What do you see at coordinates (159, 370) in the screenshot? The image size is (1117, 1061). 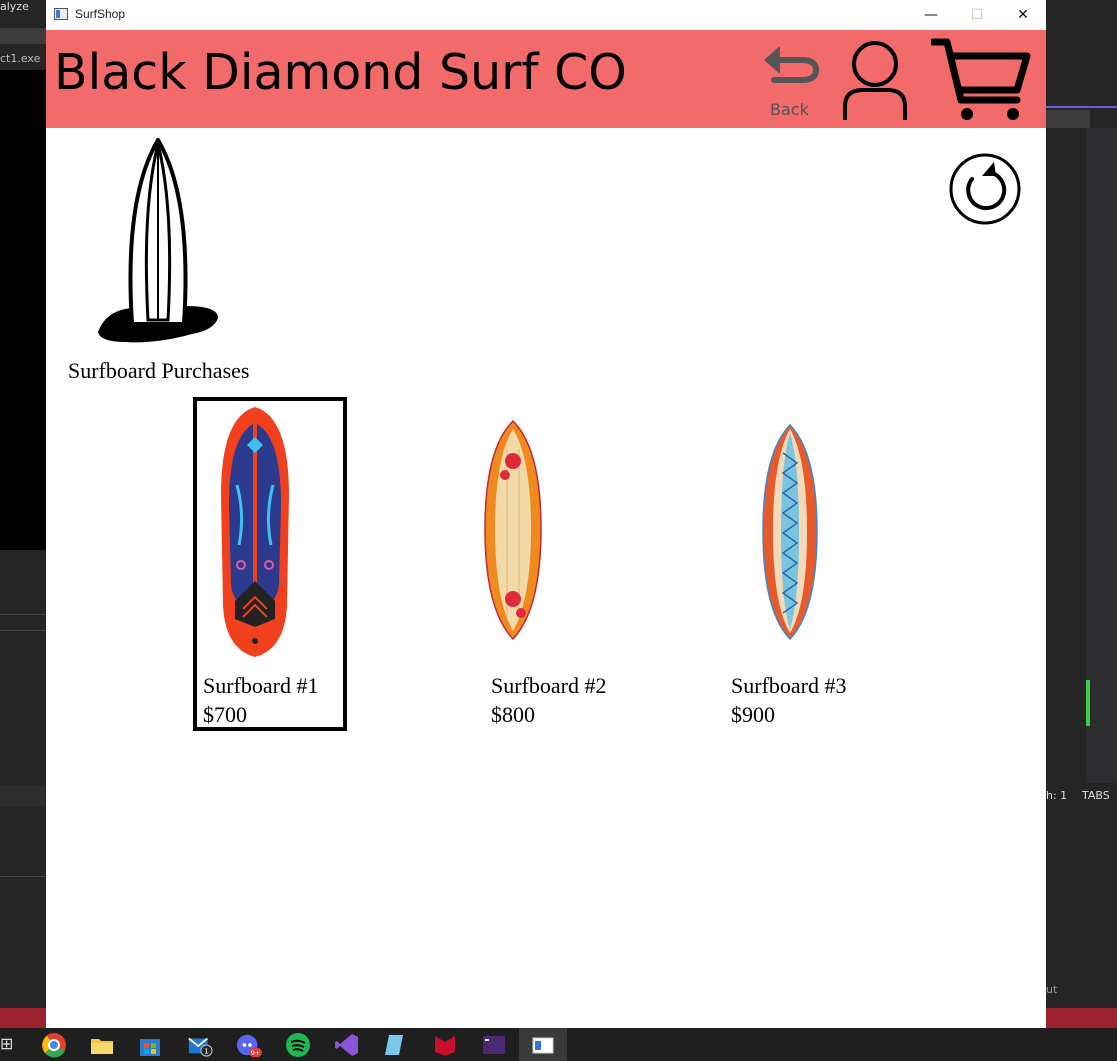 I see `section-title: Surfboard Purchases` at bounding box center [159, 370].